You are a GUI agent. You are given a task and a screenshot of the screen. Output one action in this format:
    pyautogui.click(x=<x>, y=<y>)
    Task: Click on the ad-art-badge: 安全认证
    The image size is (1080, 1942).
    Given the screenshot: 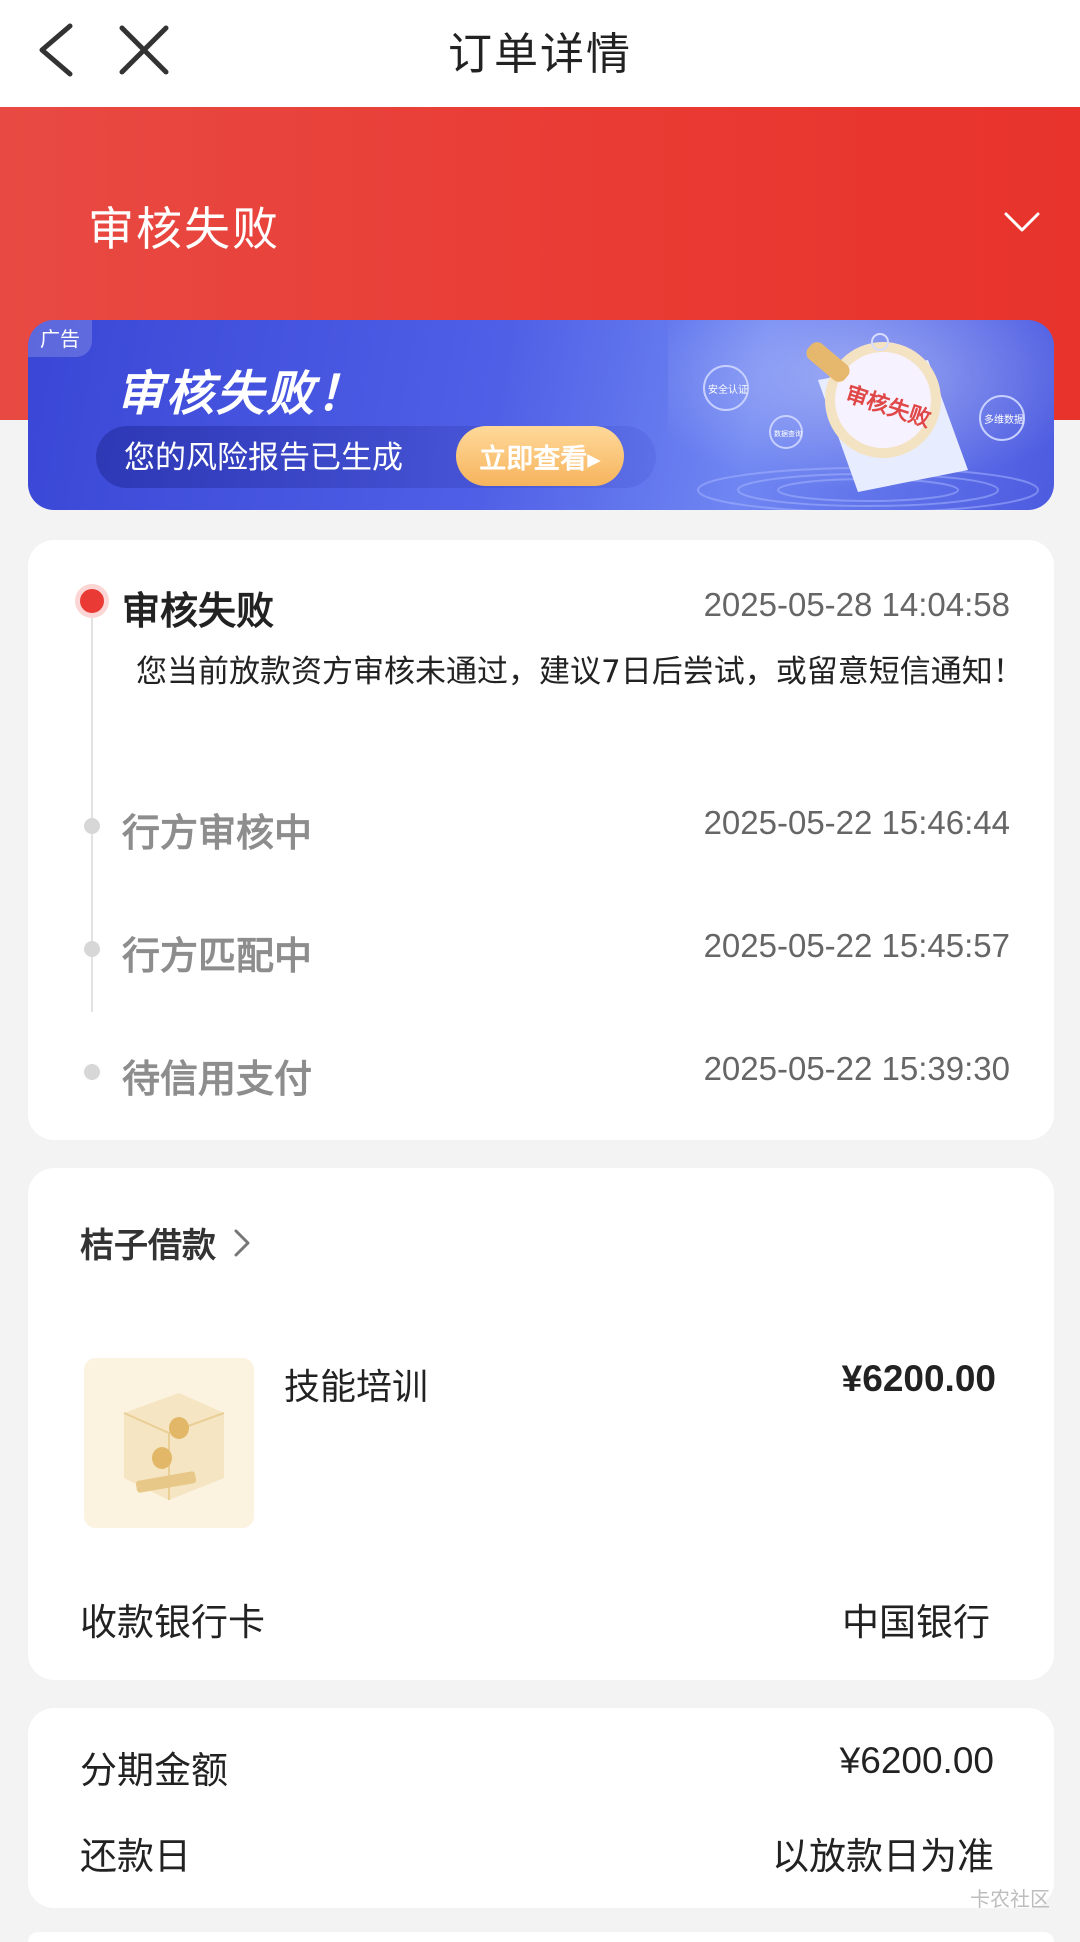 What is the action you would take?
    pyautogui.click(x=728, y=389)
    